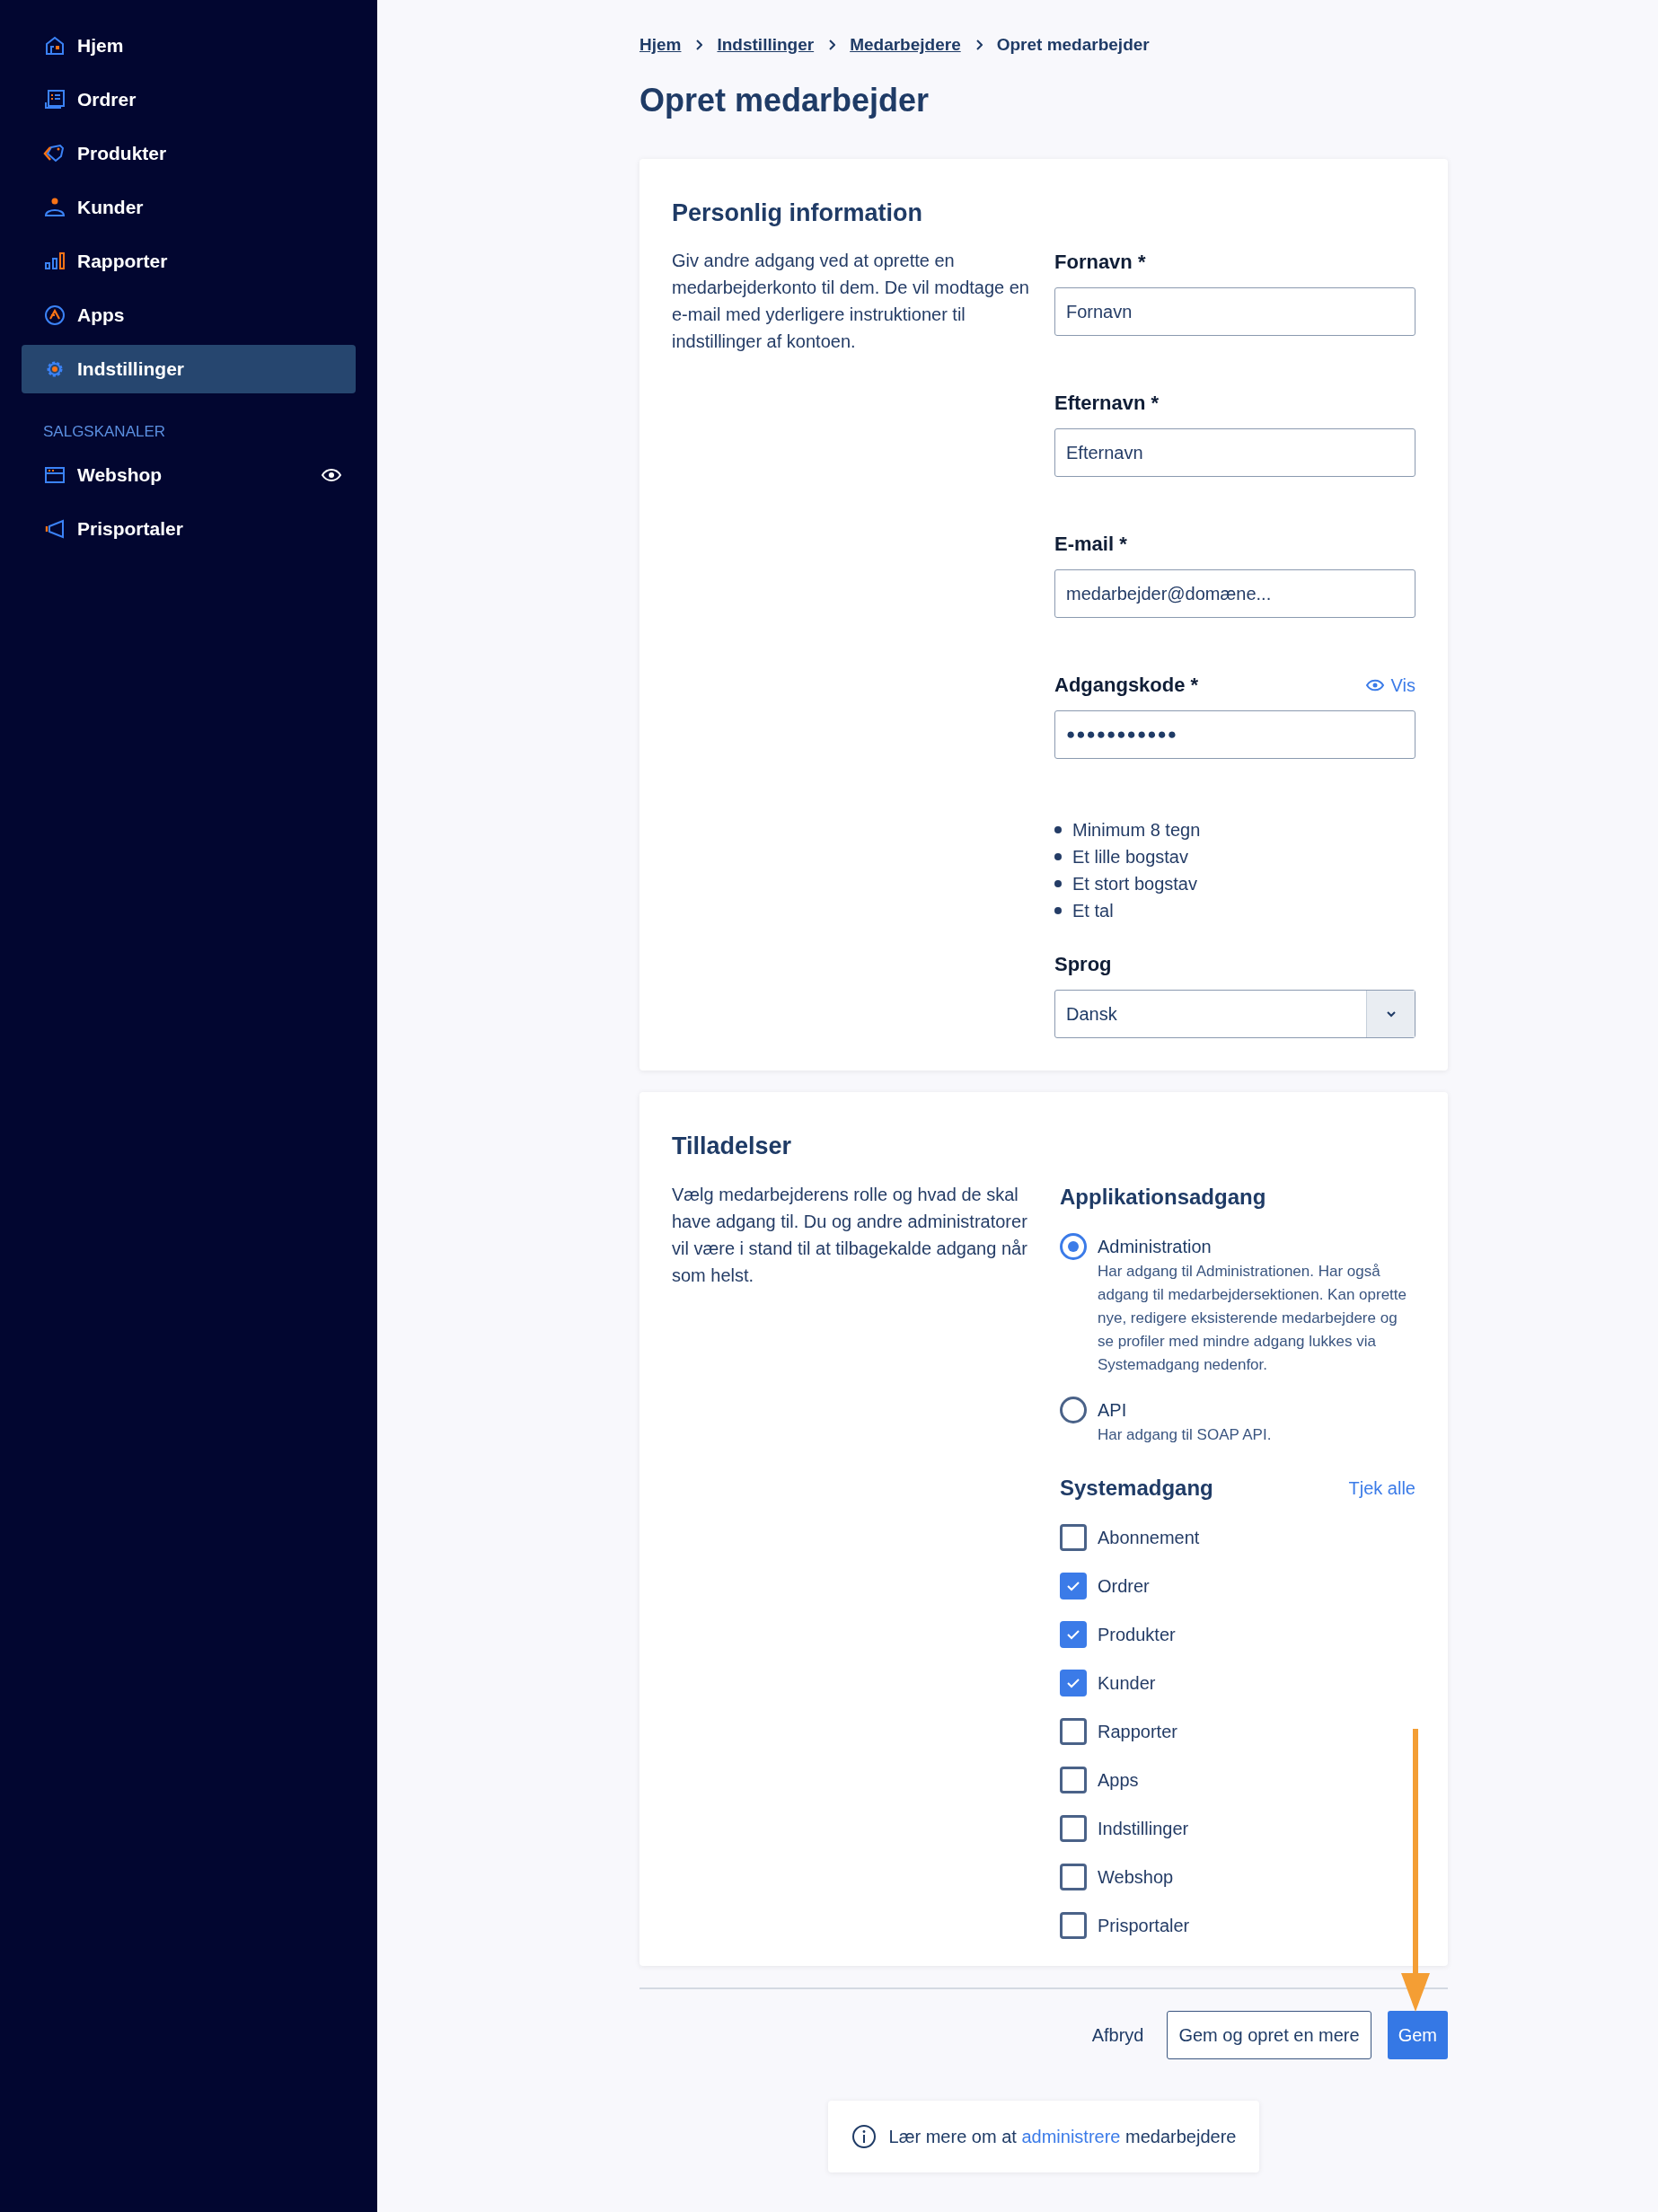 The width and height of the screenshot is (1658, 2212). Describe the element at coordinates (1234, 734) in the screenshot. I see `password-field: ●●●●●●●●●●●` at that location.